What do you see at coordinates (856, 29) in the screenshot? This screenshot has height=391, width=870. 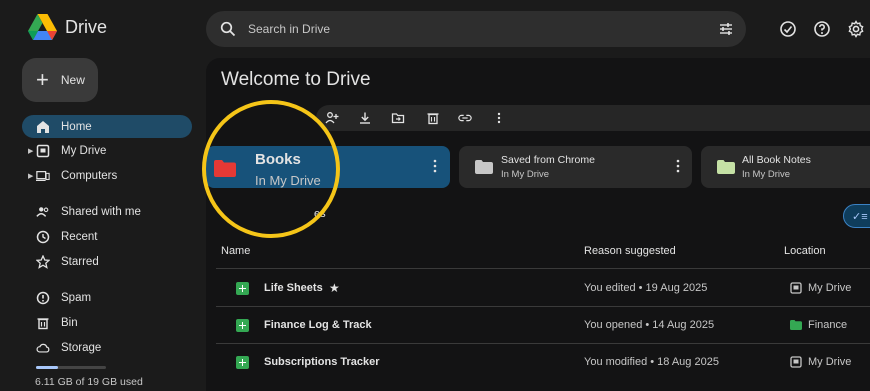 I see `settings-gear-icon` at bounding box center [856, 29].